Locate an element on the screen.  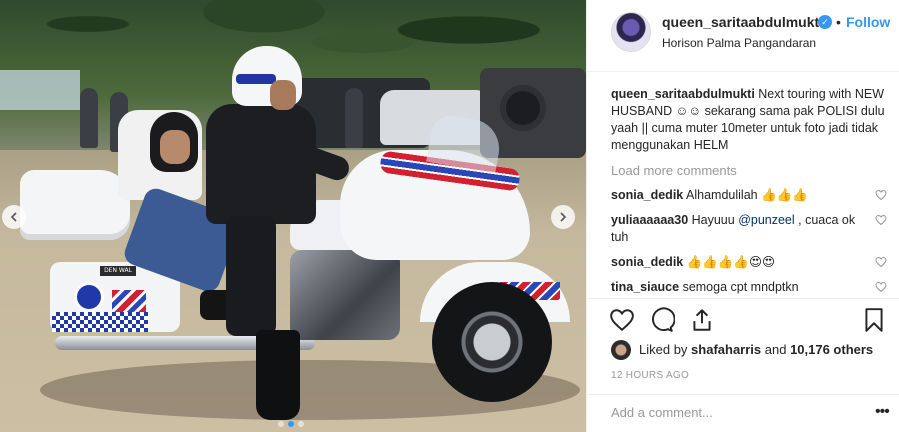
header-username: queen_saritaabdulmukti is located at coordinates (742, 22).